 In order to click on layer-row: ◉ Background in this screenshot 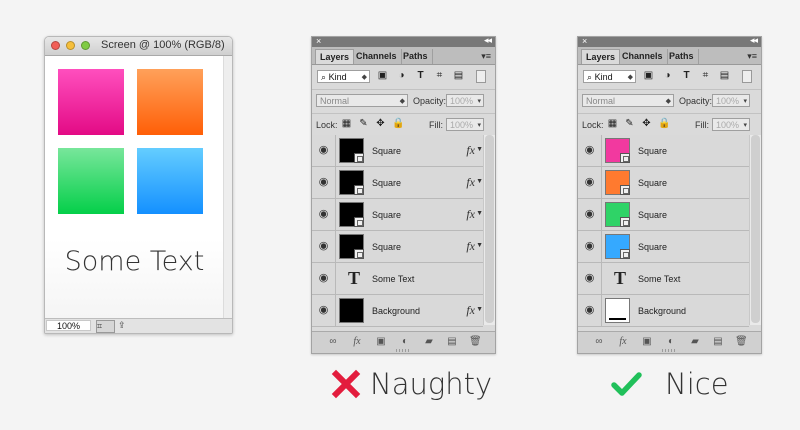, I will do `click(663, 311)`.